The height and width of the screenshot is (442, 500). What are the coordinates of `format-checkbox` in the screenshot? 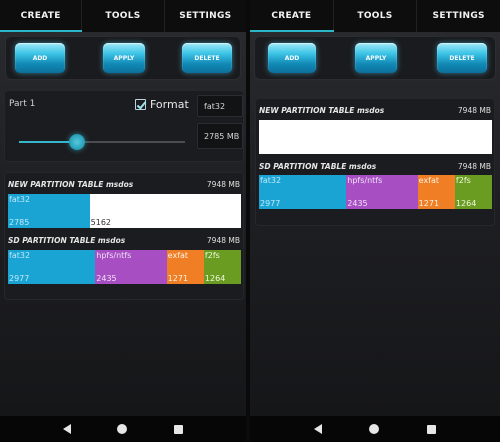 It's located at (140, 104).